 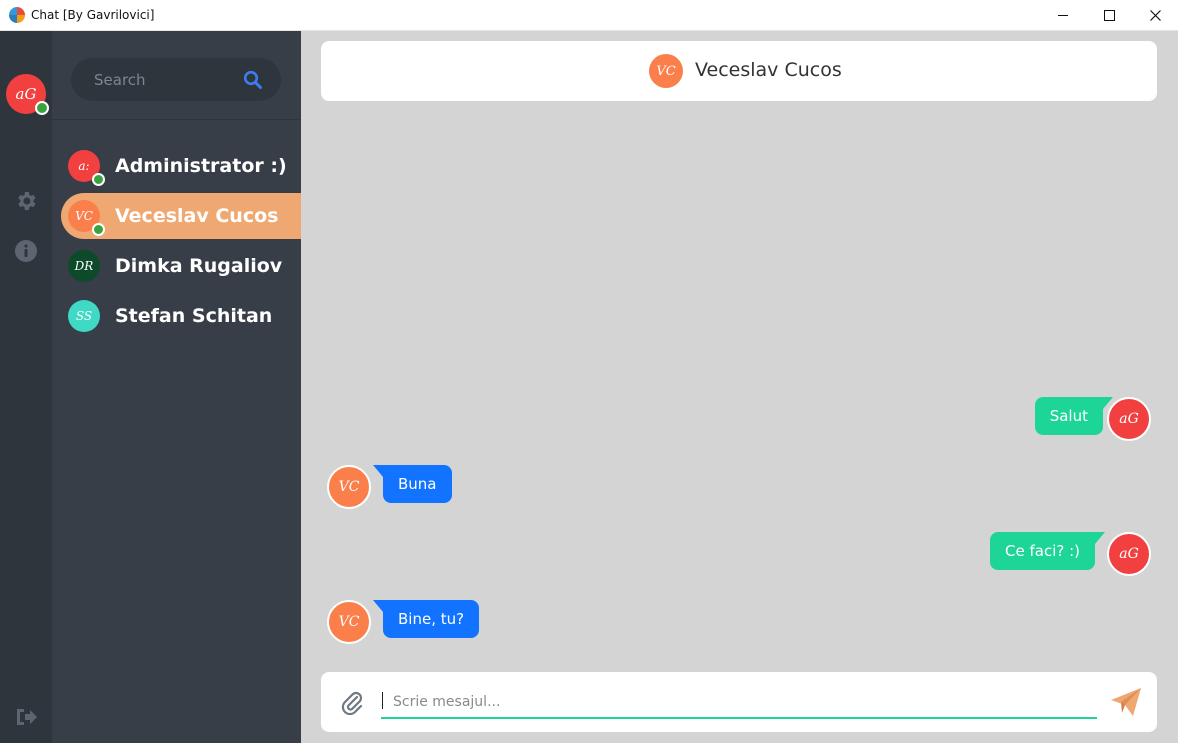 I want to click on contact-avatar: SS, so click(x=84, y=316).